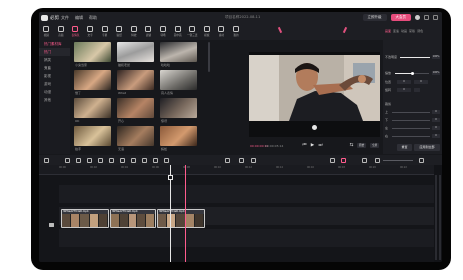 The image size is (463, 280). I want to click on tab-picture: 画面, so click(388, 31).